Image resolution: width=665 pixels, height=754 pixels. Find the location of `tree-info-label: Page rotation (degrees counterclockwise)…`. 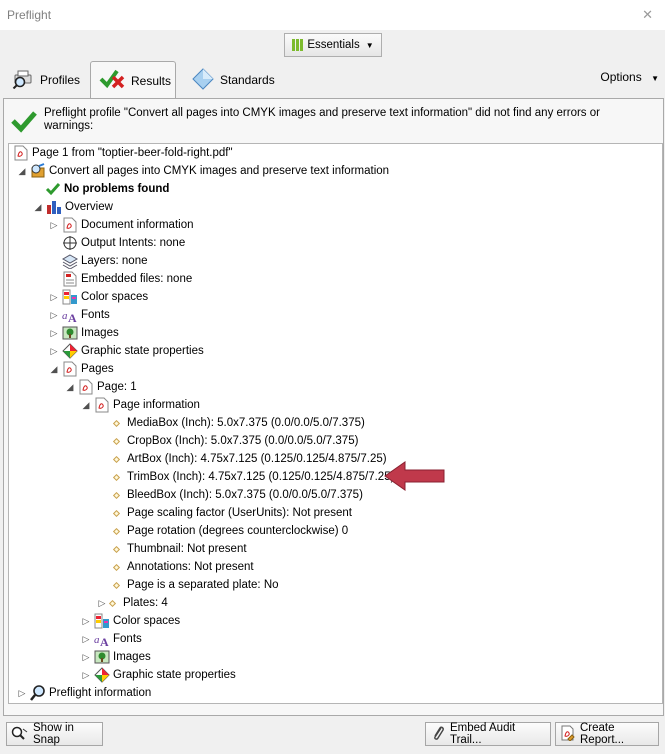

tree-info-label: Page rotation (degrees counterclockwise)… is located at coordinates (238, 531).